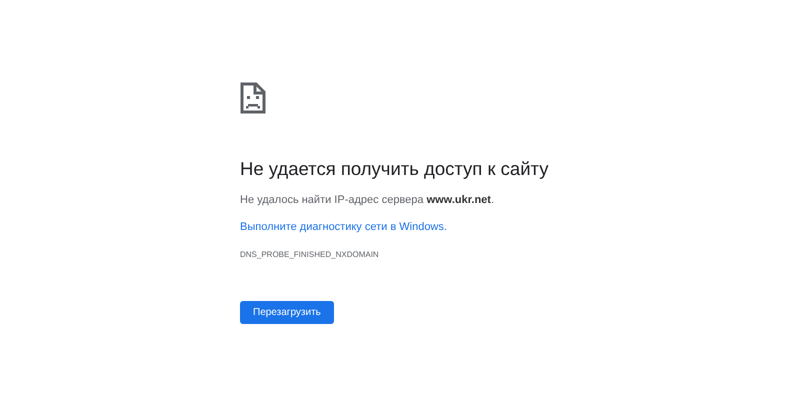 The width and height of the screenshot is (794, 405). What do you see at coordinates (309, 254) in the screenshot?
I see `error-code: DNS_PROBE_FINISHED_NXDOMAIN` at bounding box center [309, 254].